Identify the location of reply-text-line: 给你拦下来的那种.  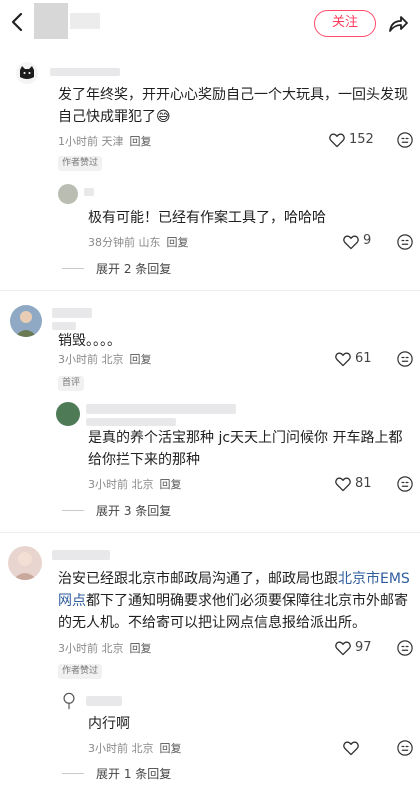
(144, 460).